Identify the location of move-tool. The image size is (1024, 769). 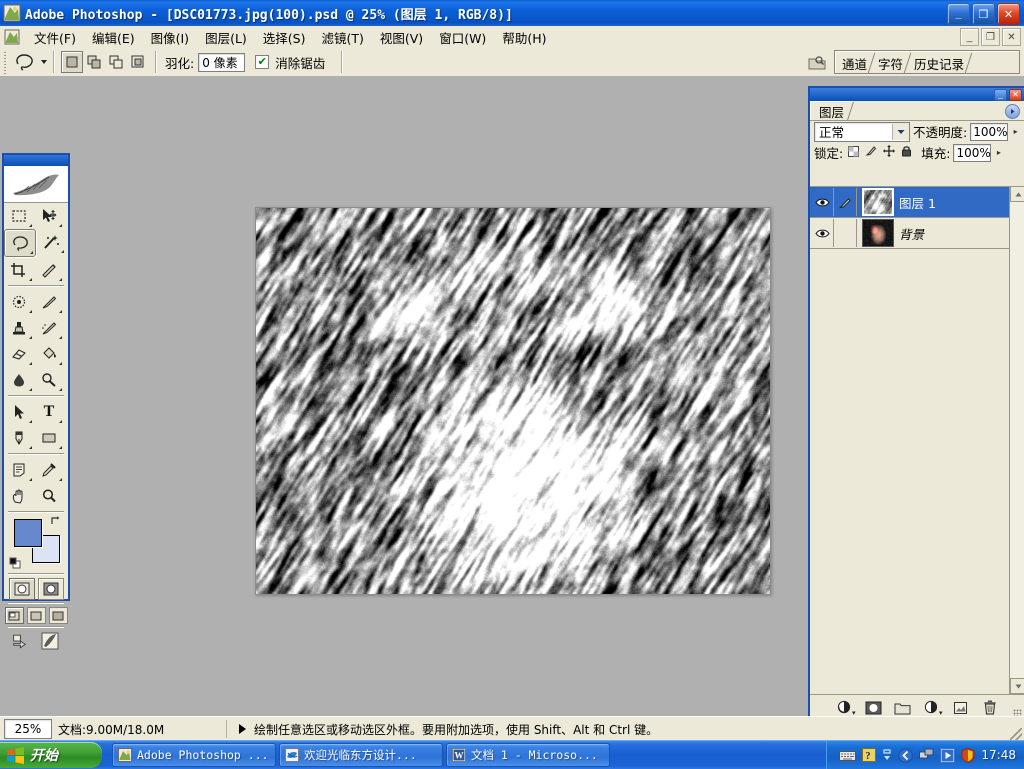
(49, 216).